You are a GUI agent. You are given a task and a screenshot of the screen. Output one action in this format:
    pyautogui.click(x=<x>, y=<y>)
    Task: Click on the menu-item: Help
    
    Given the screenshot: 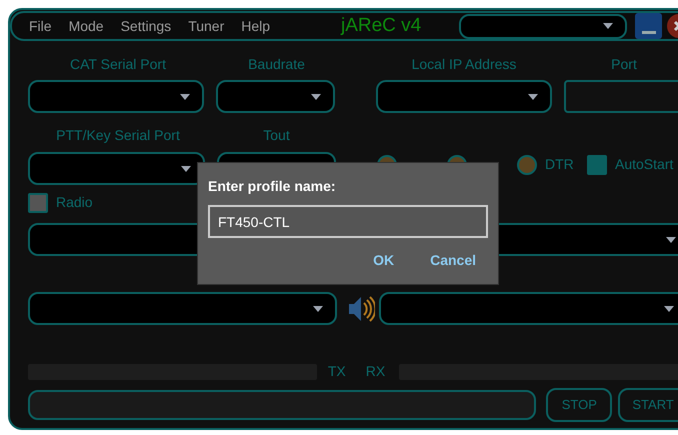 What is the action you would take?
    pyautogui.click(x=255, y=26)
    